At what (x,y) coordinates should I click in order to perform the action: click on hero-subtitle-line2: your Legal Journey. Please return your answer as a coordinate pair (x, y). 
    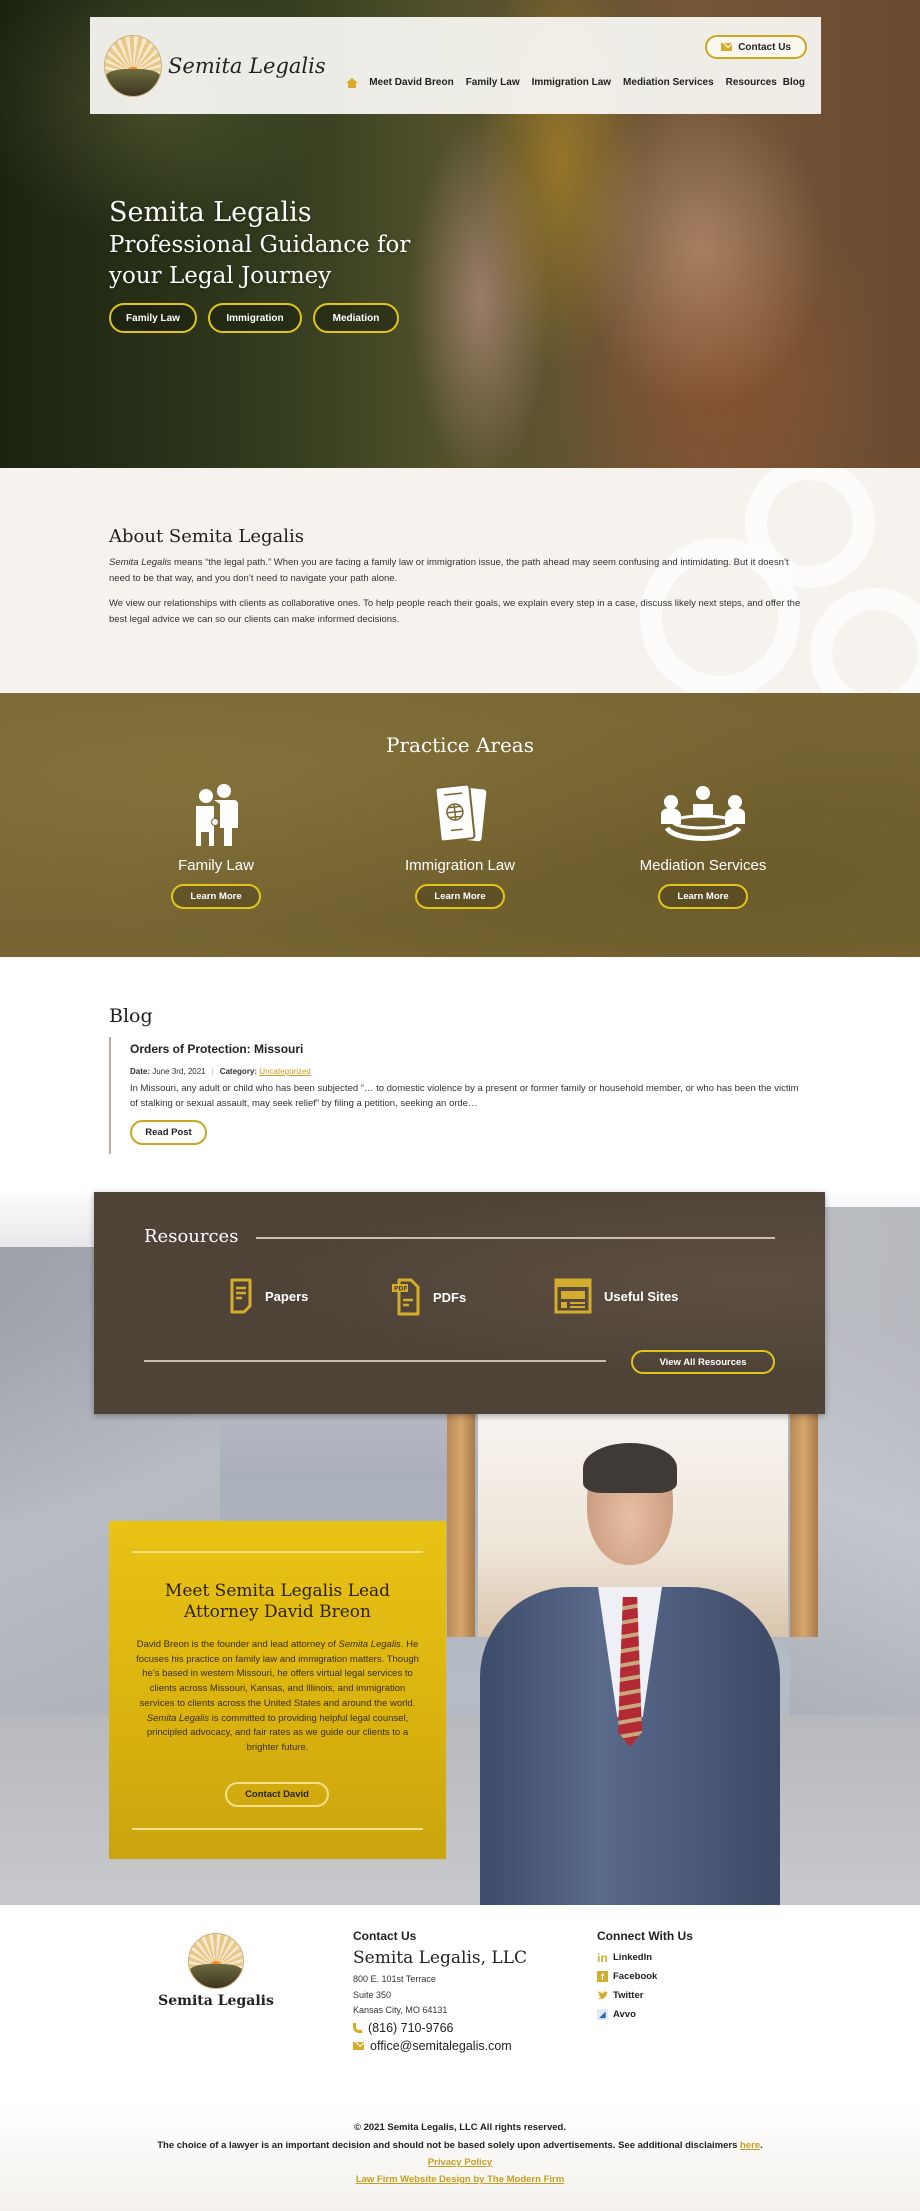
    Looking at the image, I should click on (220, 276).